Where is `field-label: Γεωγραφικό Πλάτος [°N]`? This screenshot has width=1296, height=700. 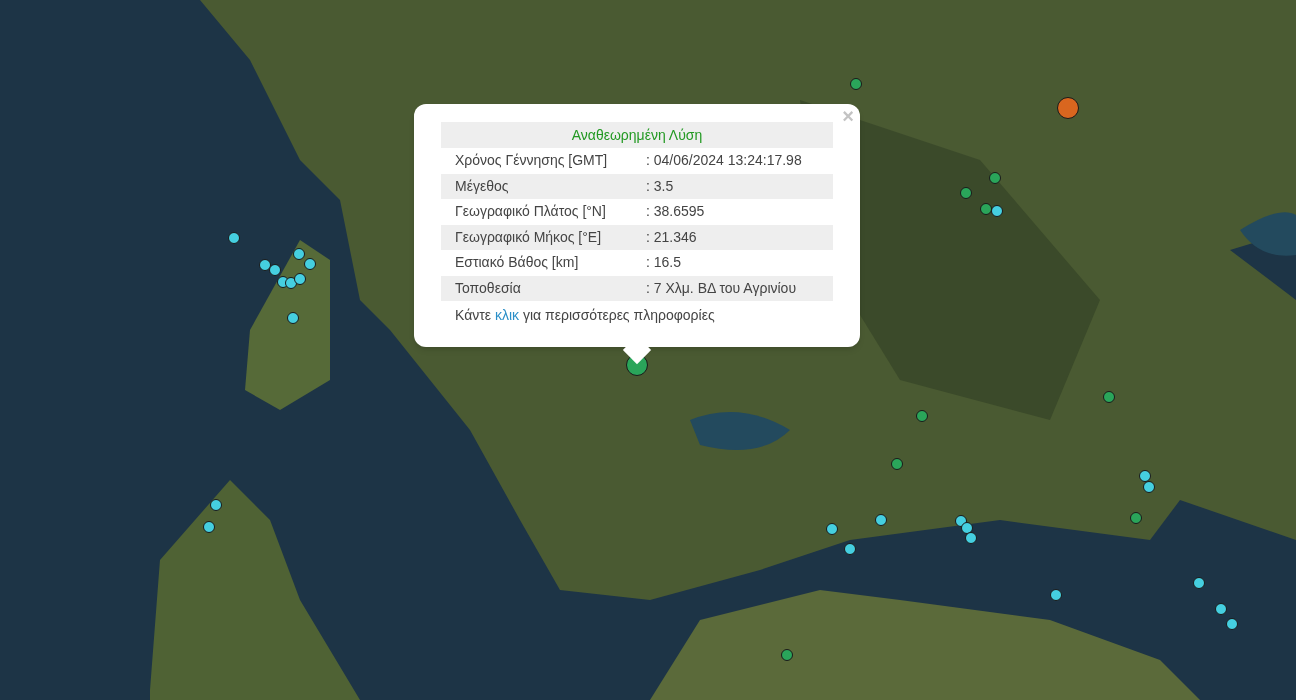 field-label: Γεωγραφικό Πλάτος [°N] is located at coordinates (530, 212).